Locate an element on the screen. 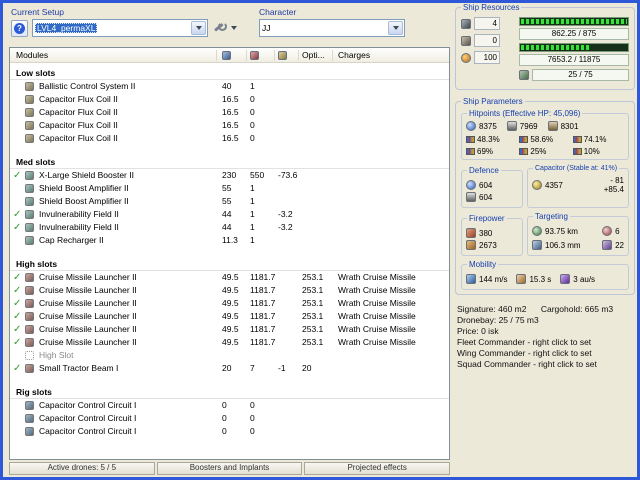 This screenshot has height=480, width=640. resist-value: 25% is located at coordinates (538, 151).